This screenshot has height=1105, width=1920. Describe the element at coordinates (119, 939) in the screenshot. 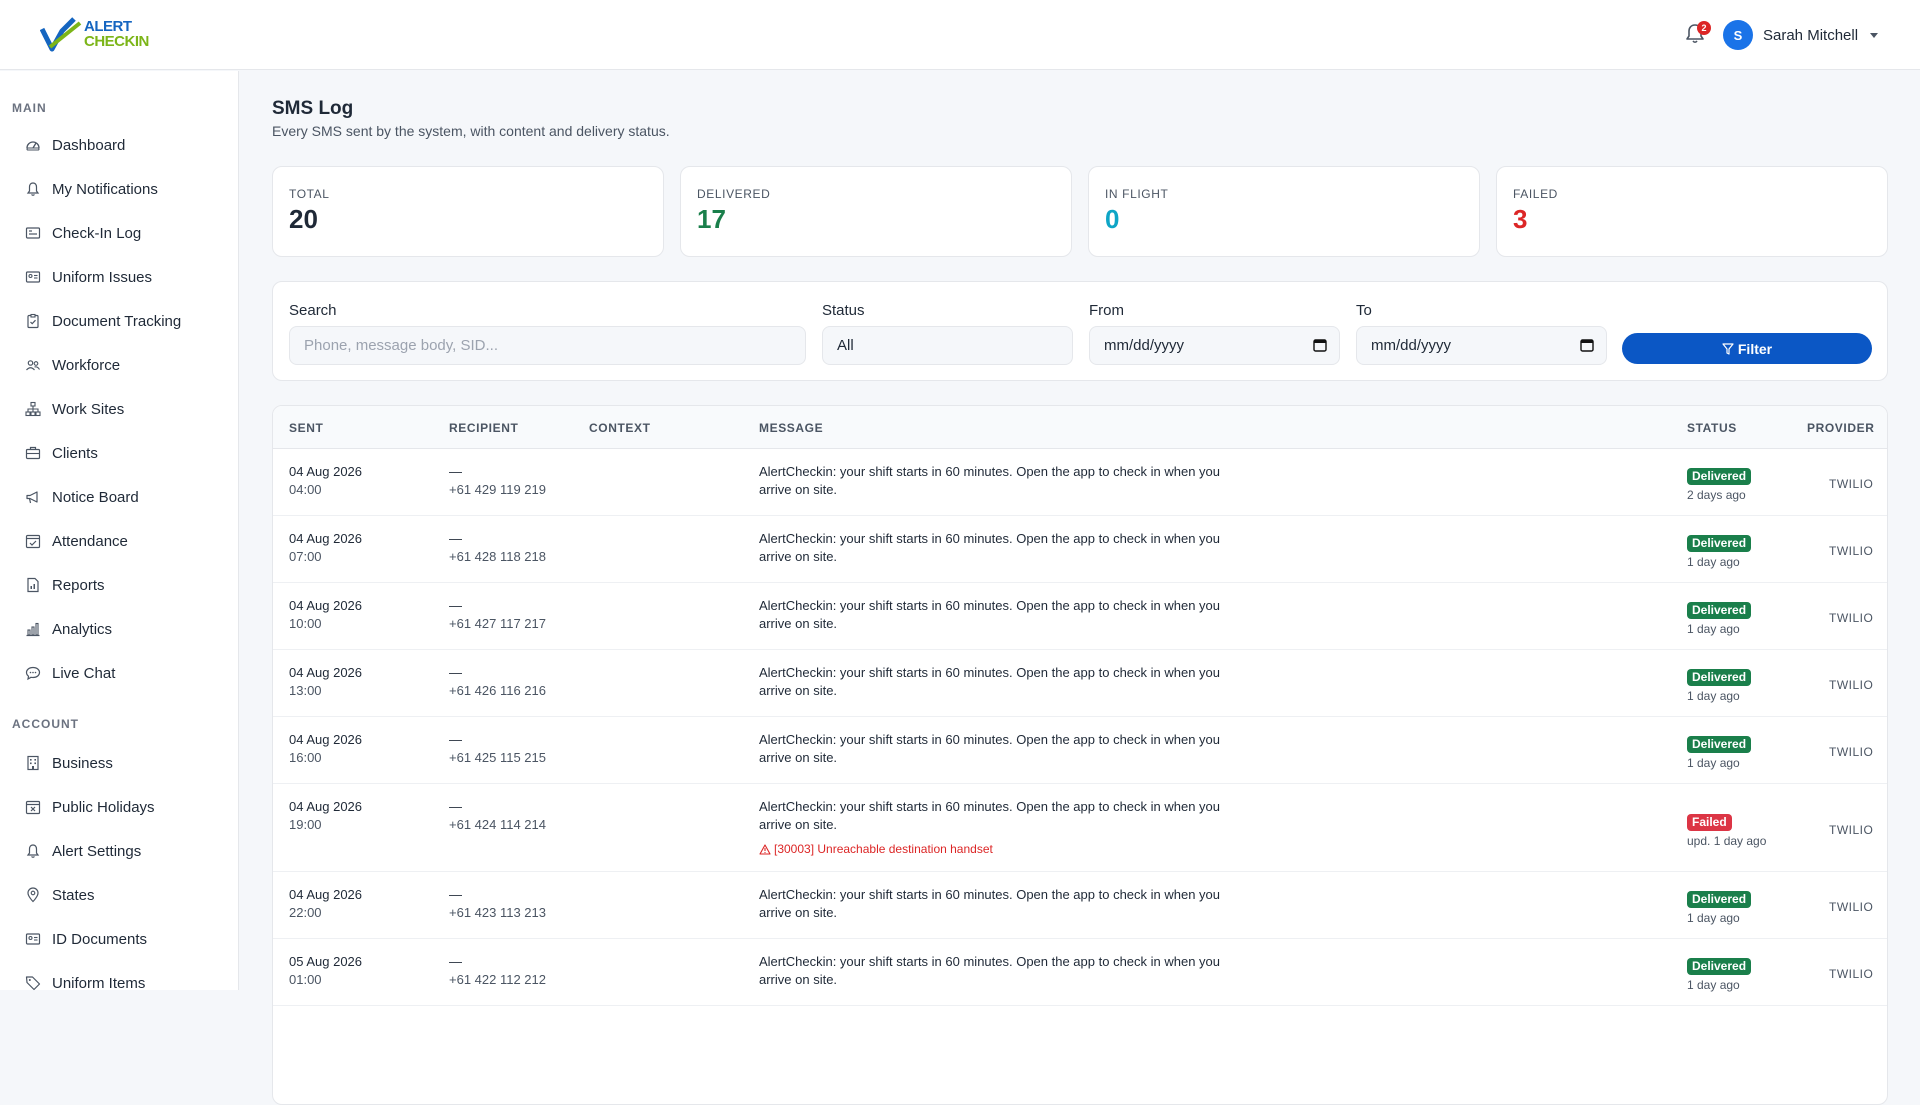

I see `sidebar-item-id-documents: ID Documents` at that location.